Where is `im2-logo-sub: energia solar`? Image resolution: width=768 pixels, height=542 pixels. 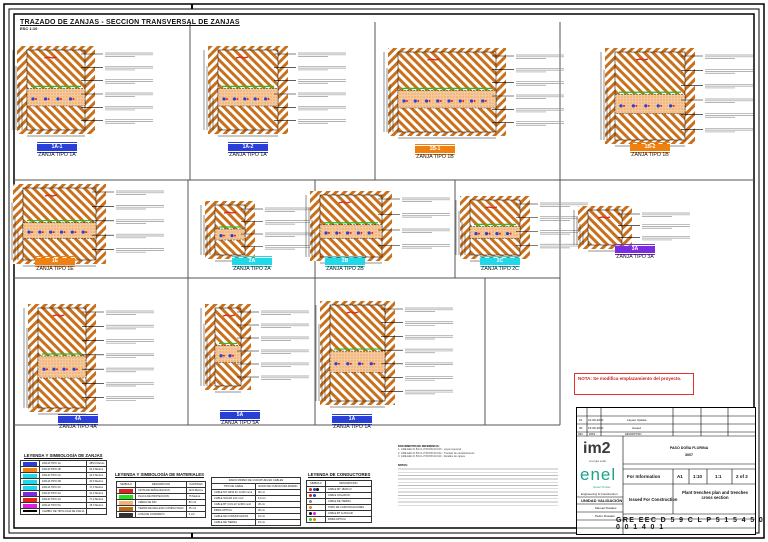 im2-logo-sub: energia solar is located at coordinates (598, 461).